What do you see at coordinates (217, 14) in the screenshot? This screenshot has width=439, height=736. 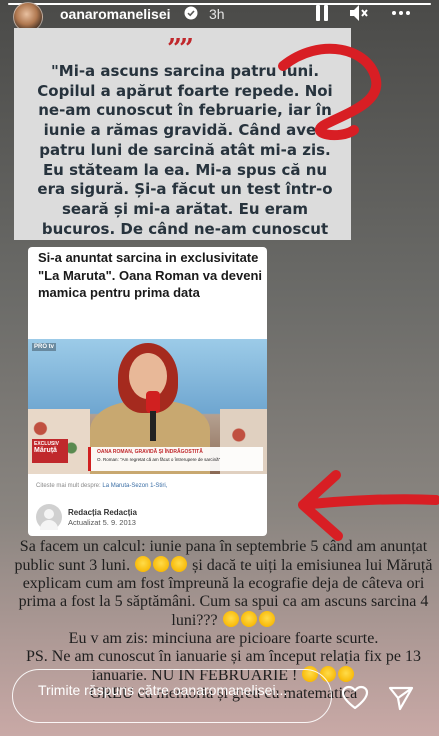 I see `timestamp: 3h` at bounding box center [217, 14].